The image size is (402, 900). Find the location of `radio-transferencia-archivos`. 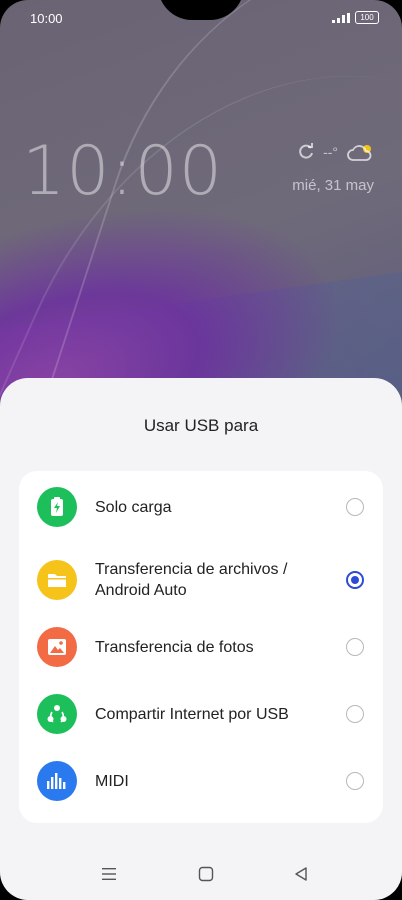

radio-transferencia-archivos is located at coordinates (355, 580).